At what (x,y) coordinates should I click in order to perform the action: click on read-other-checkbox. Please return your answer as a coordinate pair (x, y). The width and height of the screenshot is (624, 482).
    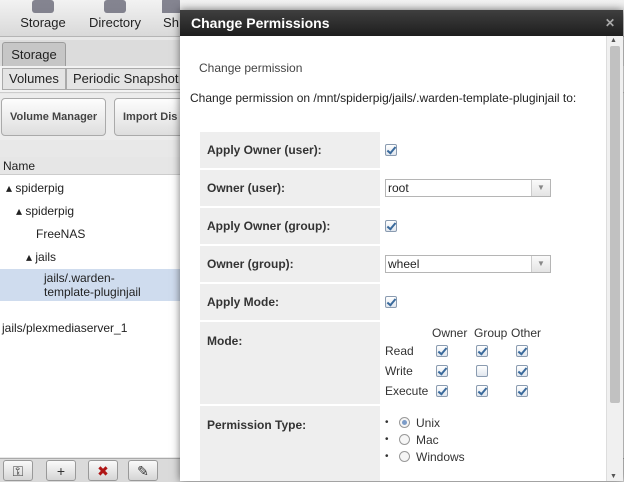
    Looking at the image, I should click on (522, 351).